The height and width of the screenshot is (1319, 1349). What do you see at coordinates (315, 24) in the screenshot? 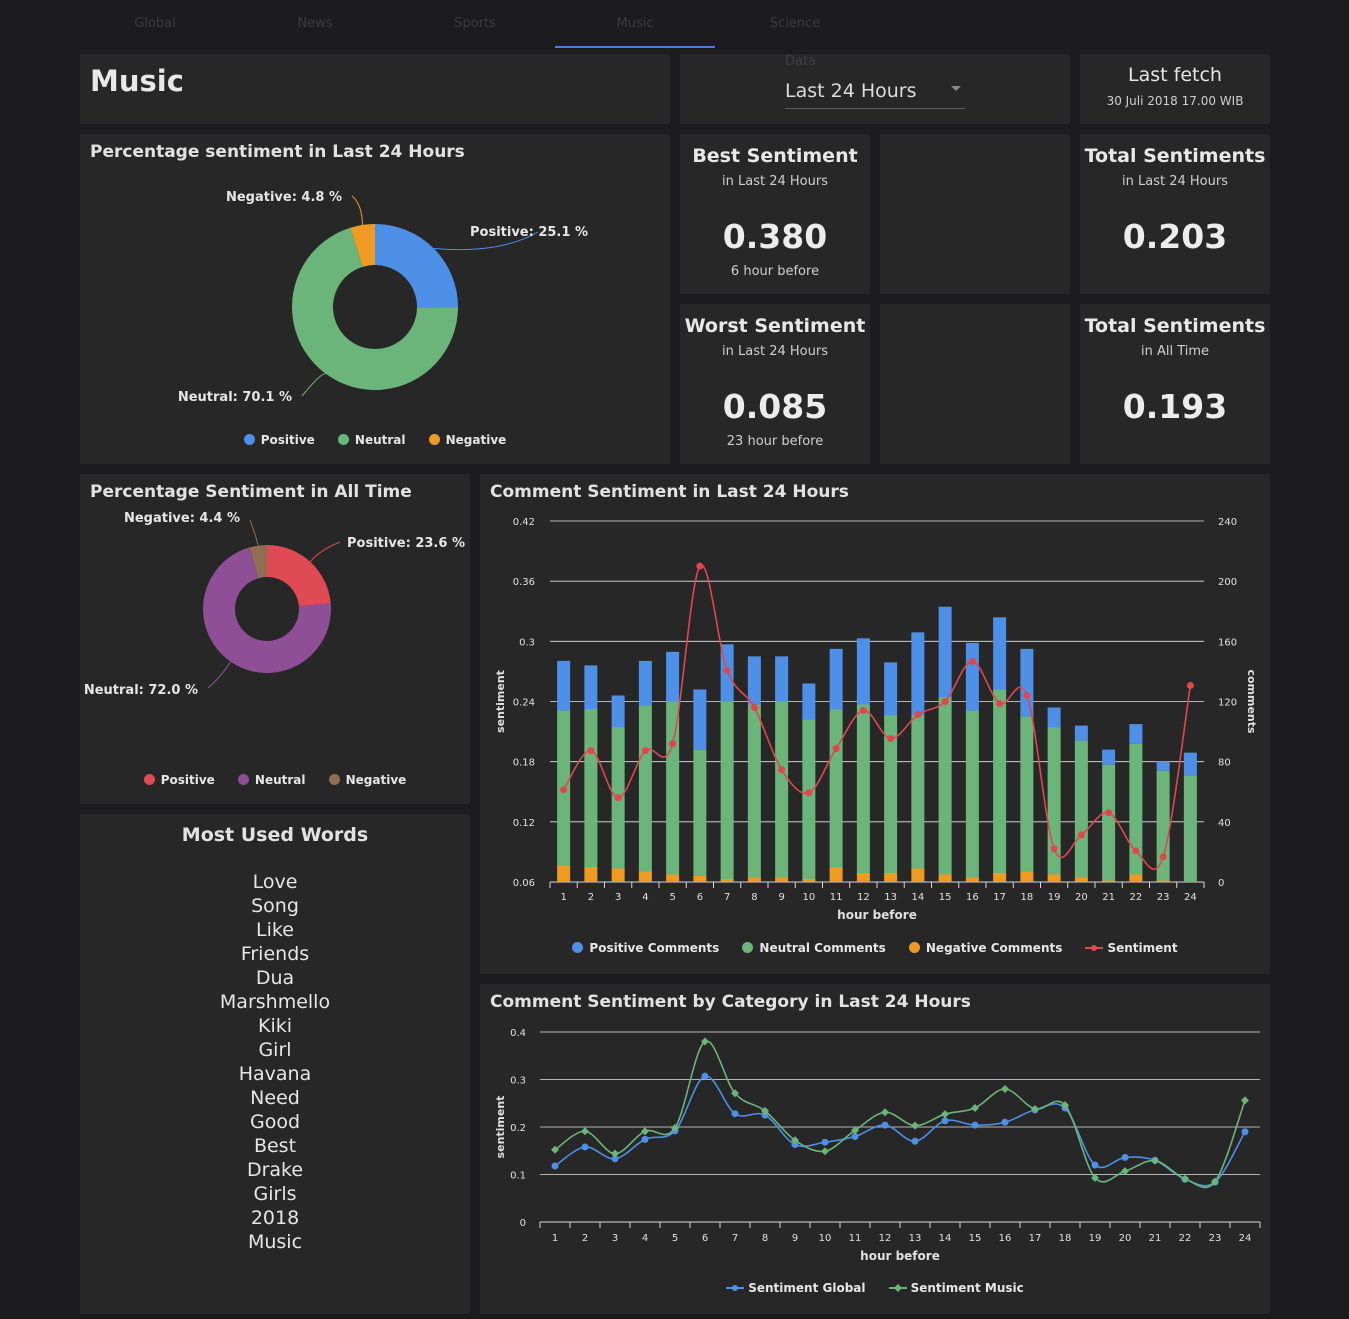
I see `tab-news: News` at bounding box center [315, 24].